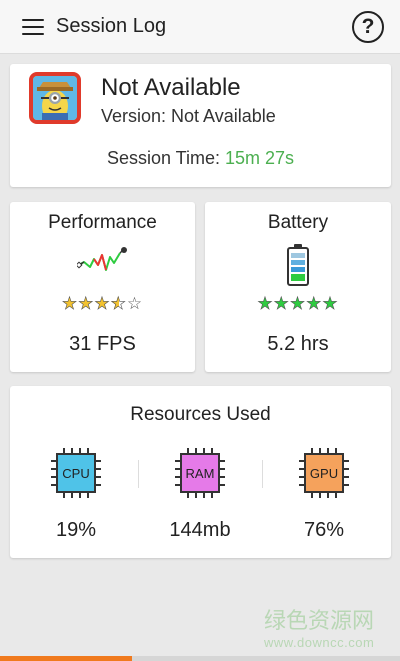 Image resolution: width=400 pixels, height=661 pixels. Describe the element at coordinates (171, 87) in the screenshot. I see `game-name: Not Available` at that location.